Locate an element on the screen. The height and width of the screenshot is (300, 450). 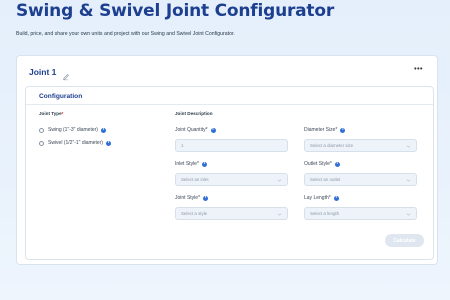
joint-type-label: Joint Type* is located at coordinates (51, 113).